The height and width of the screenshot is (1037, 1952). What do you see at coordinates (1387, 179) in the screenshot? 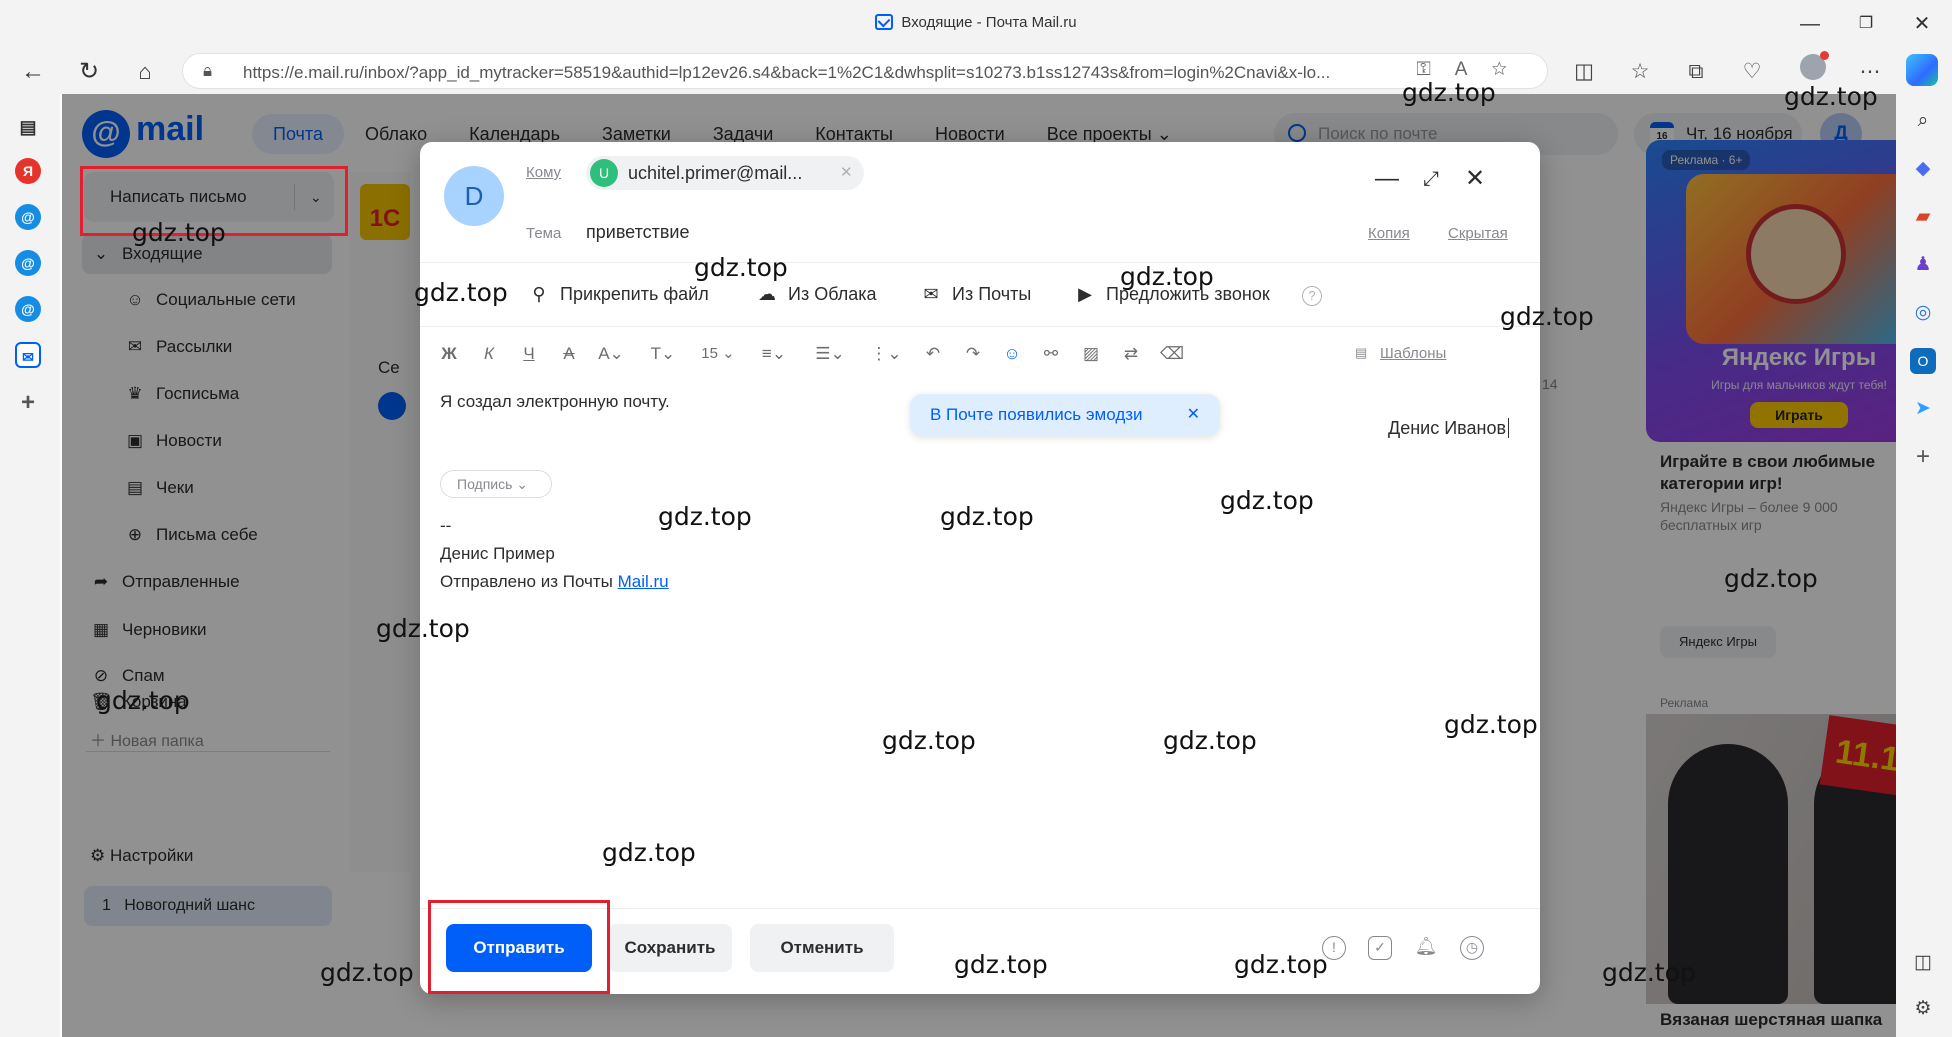
I see `minimize-compose-icon: —` at bounding box center [1387, 179].